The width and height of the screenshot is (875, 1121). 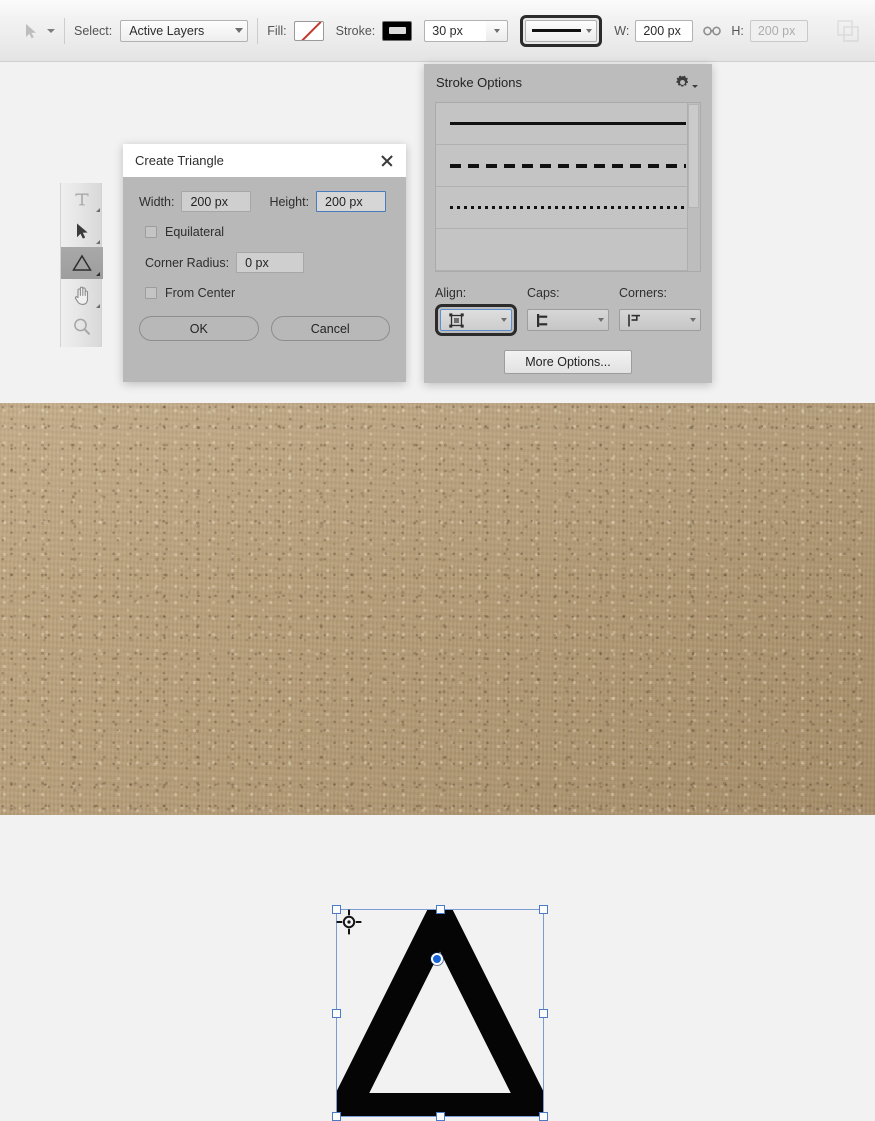 I want to click on equilateral-label: Equilateral, so click(x=195, y=232).